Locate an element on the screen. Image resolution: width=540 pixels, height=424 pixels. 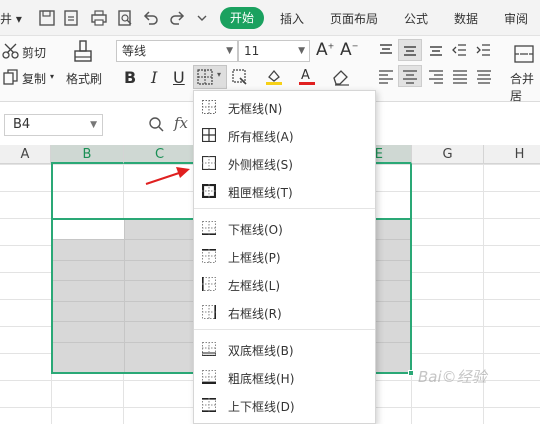
align-center-icon is located at coordinates (410, 77).